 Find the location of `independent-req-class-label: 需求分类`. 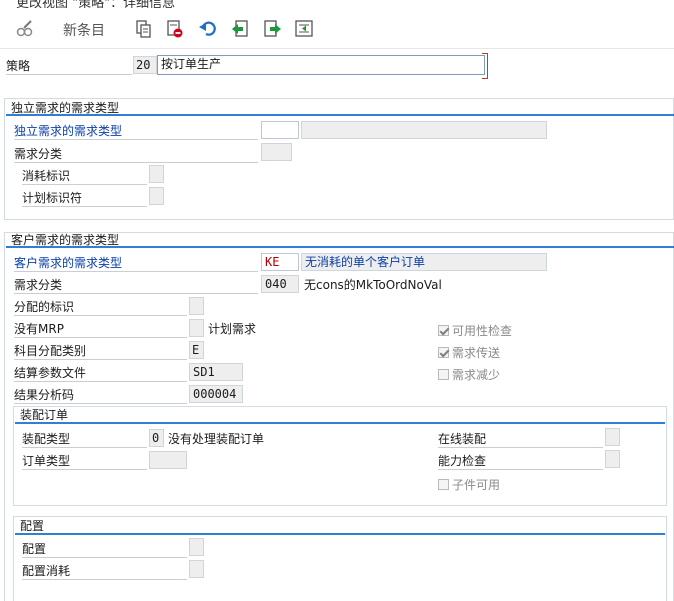

independent-req-class-label: 需求分类 is located at coordinates (38, 154).